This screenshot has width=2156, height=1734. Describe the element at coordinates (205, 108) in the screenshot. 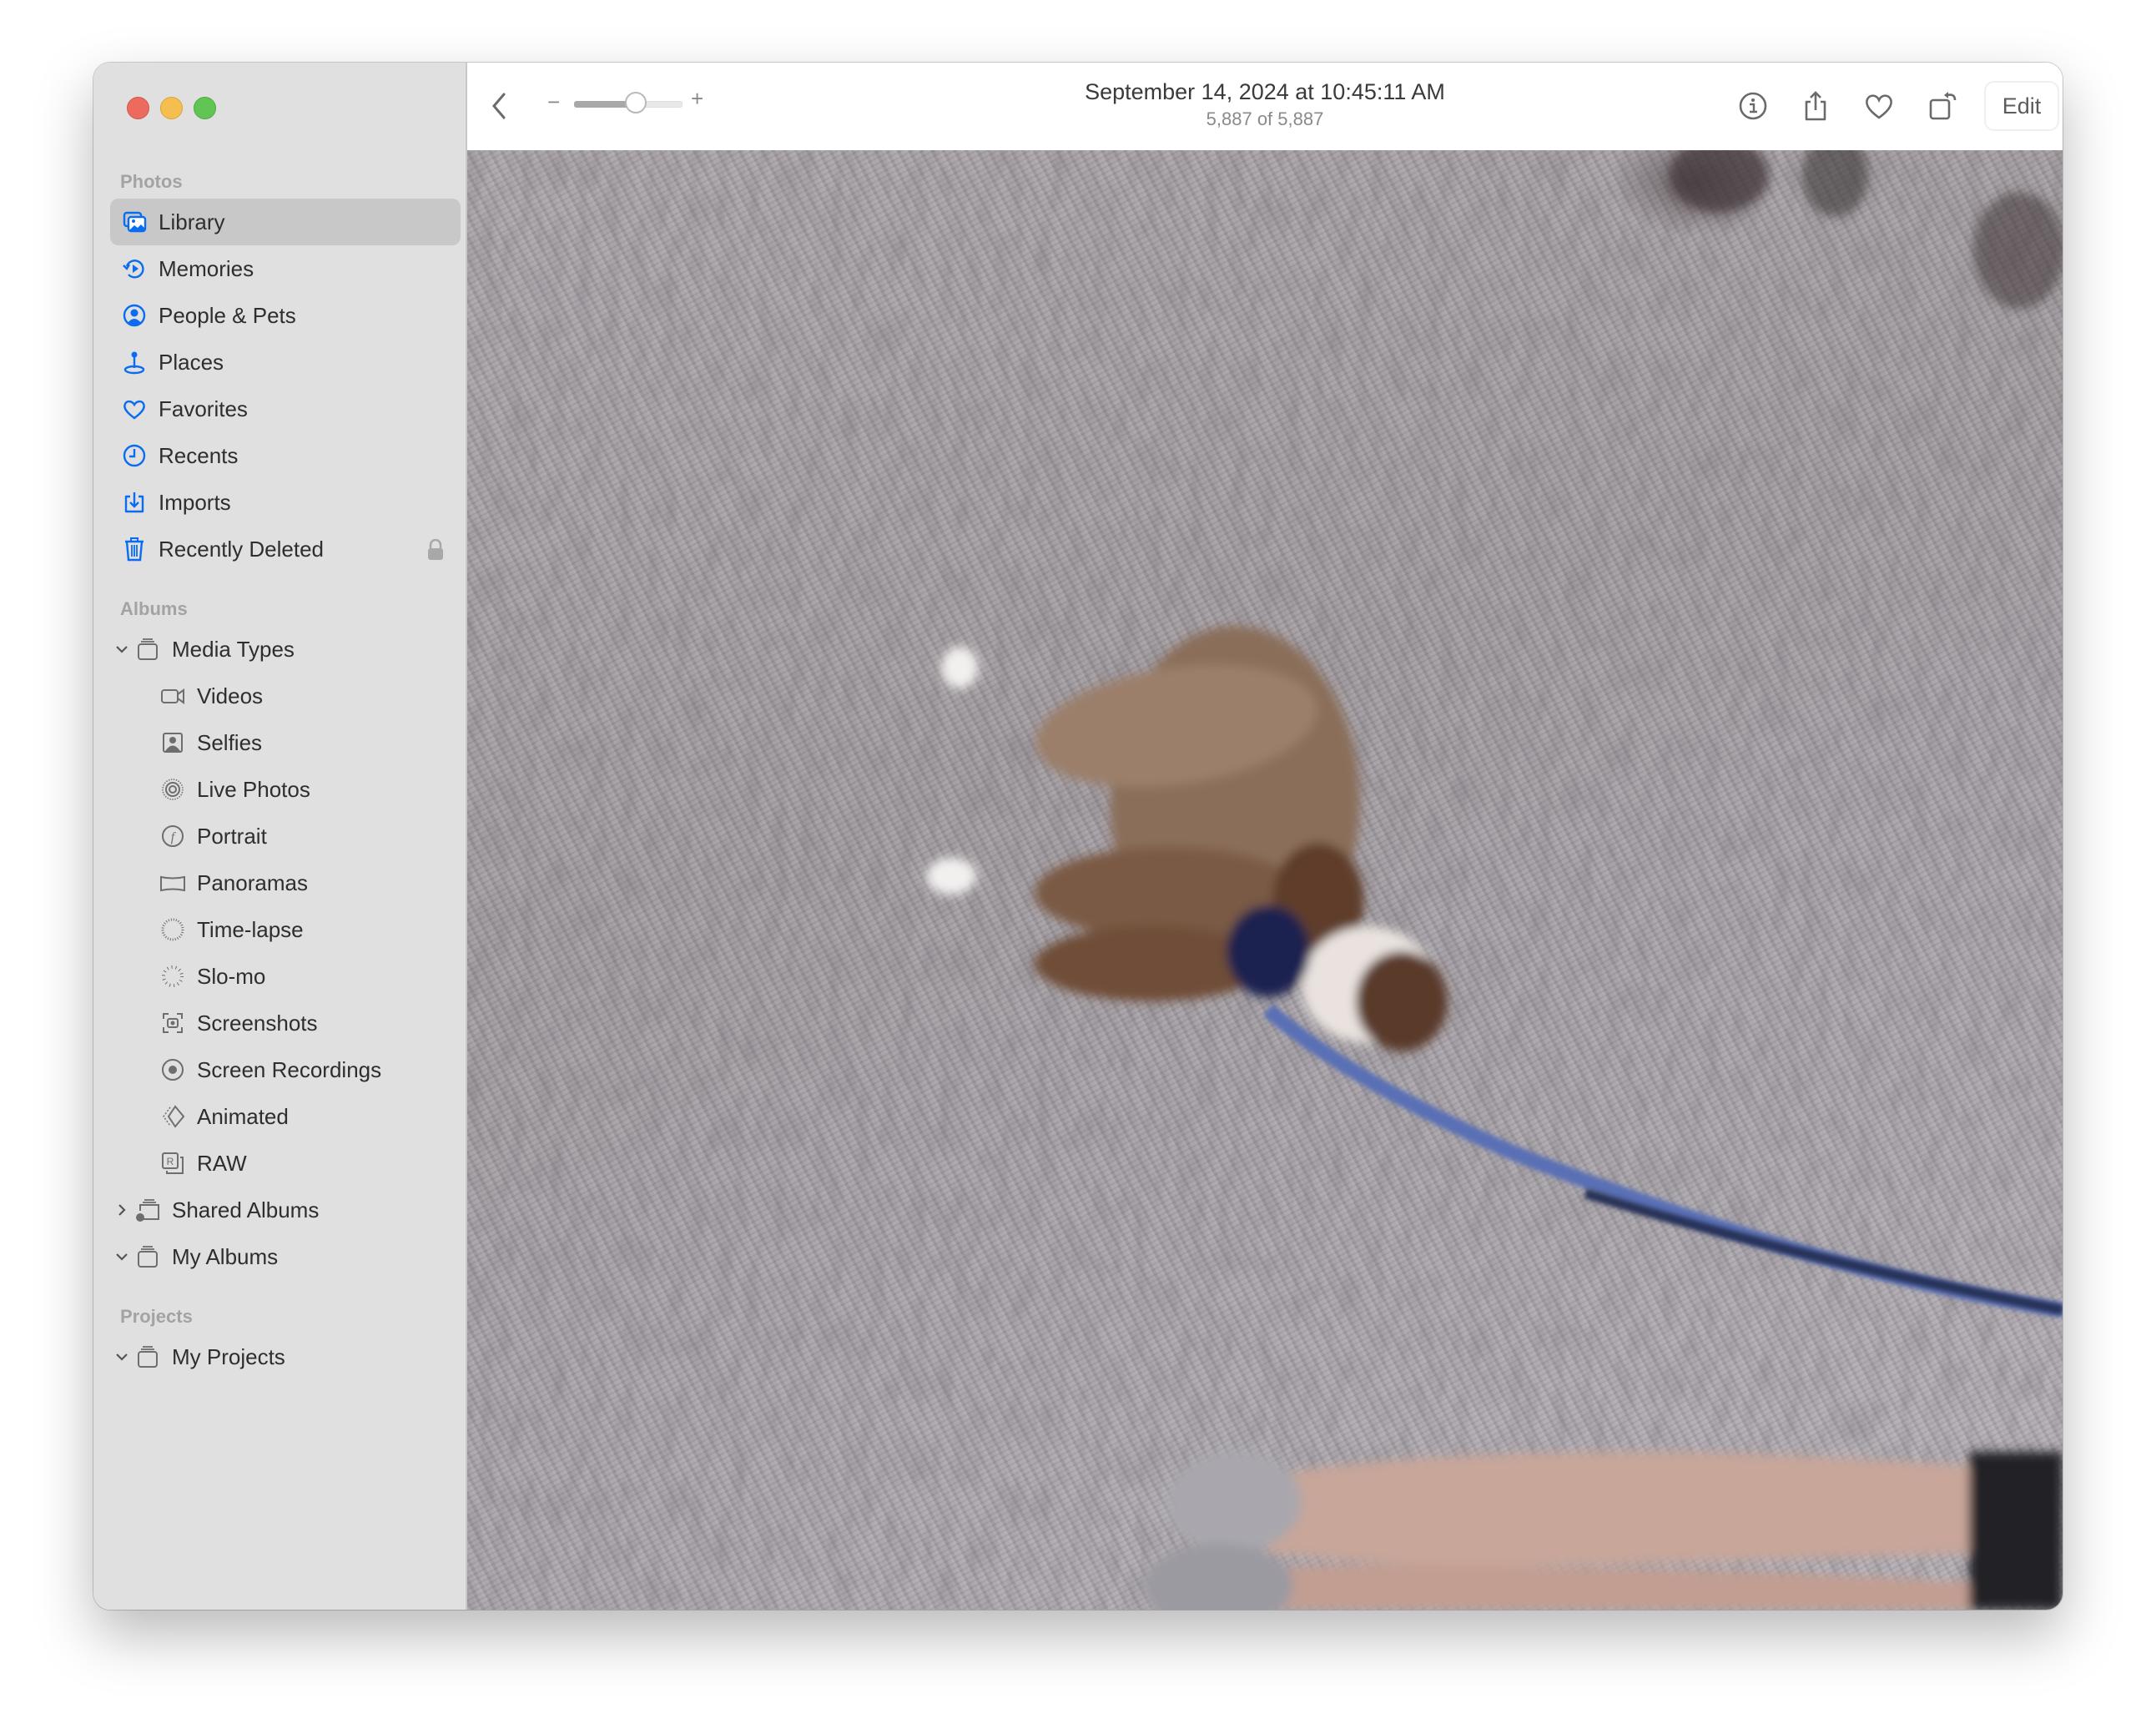

I see `zoom-window-button` at that location.